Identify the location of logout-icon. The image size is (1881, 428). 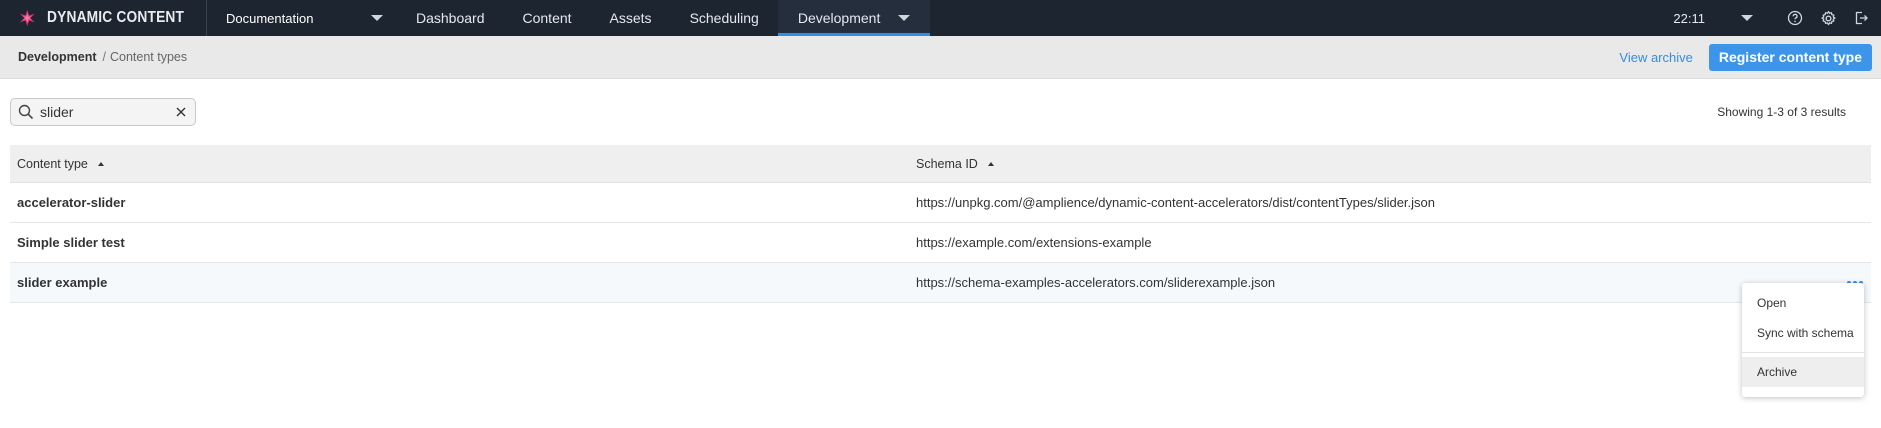
(1861, 18).